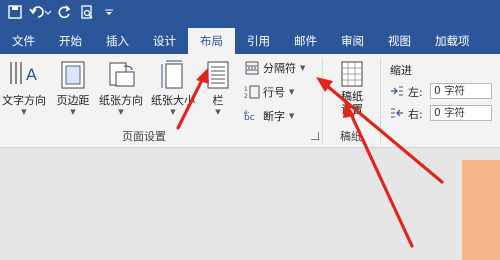  I want to click on orientation-label: 纸张方向, so click(121, 100).